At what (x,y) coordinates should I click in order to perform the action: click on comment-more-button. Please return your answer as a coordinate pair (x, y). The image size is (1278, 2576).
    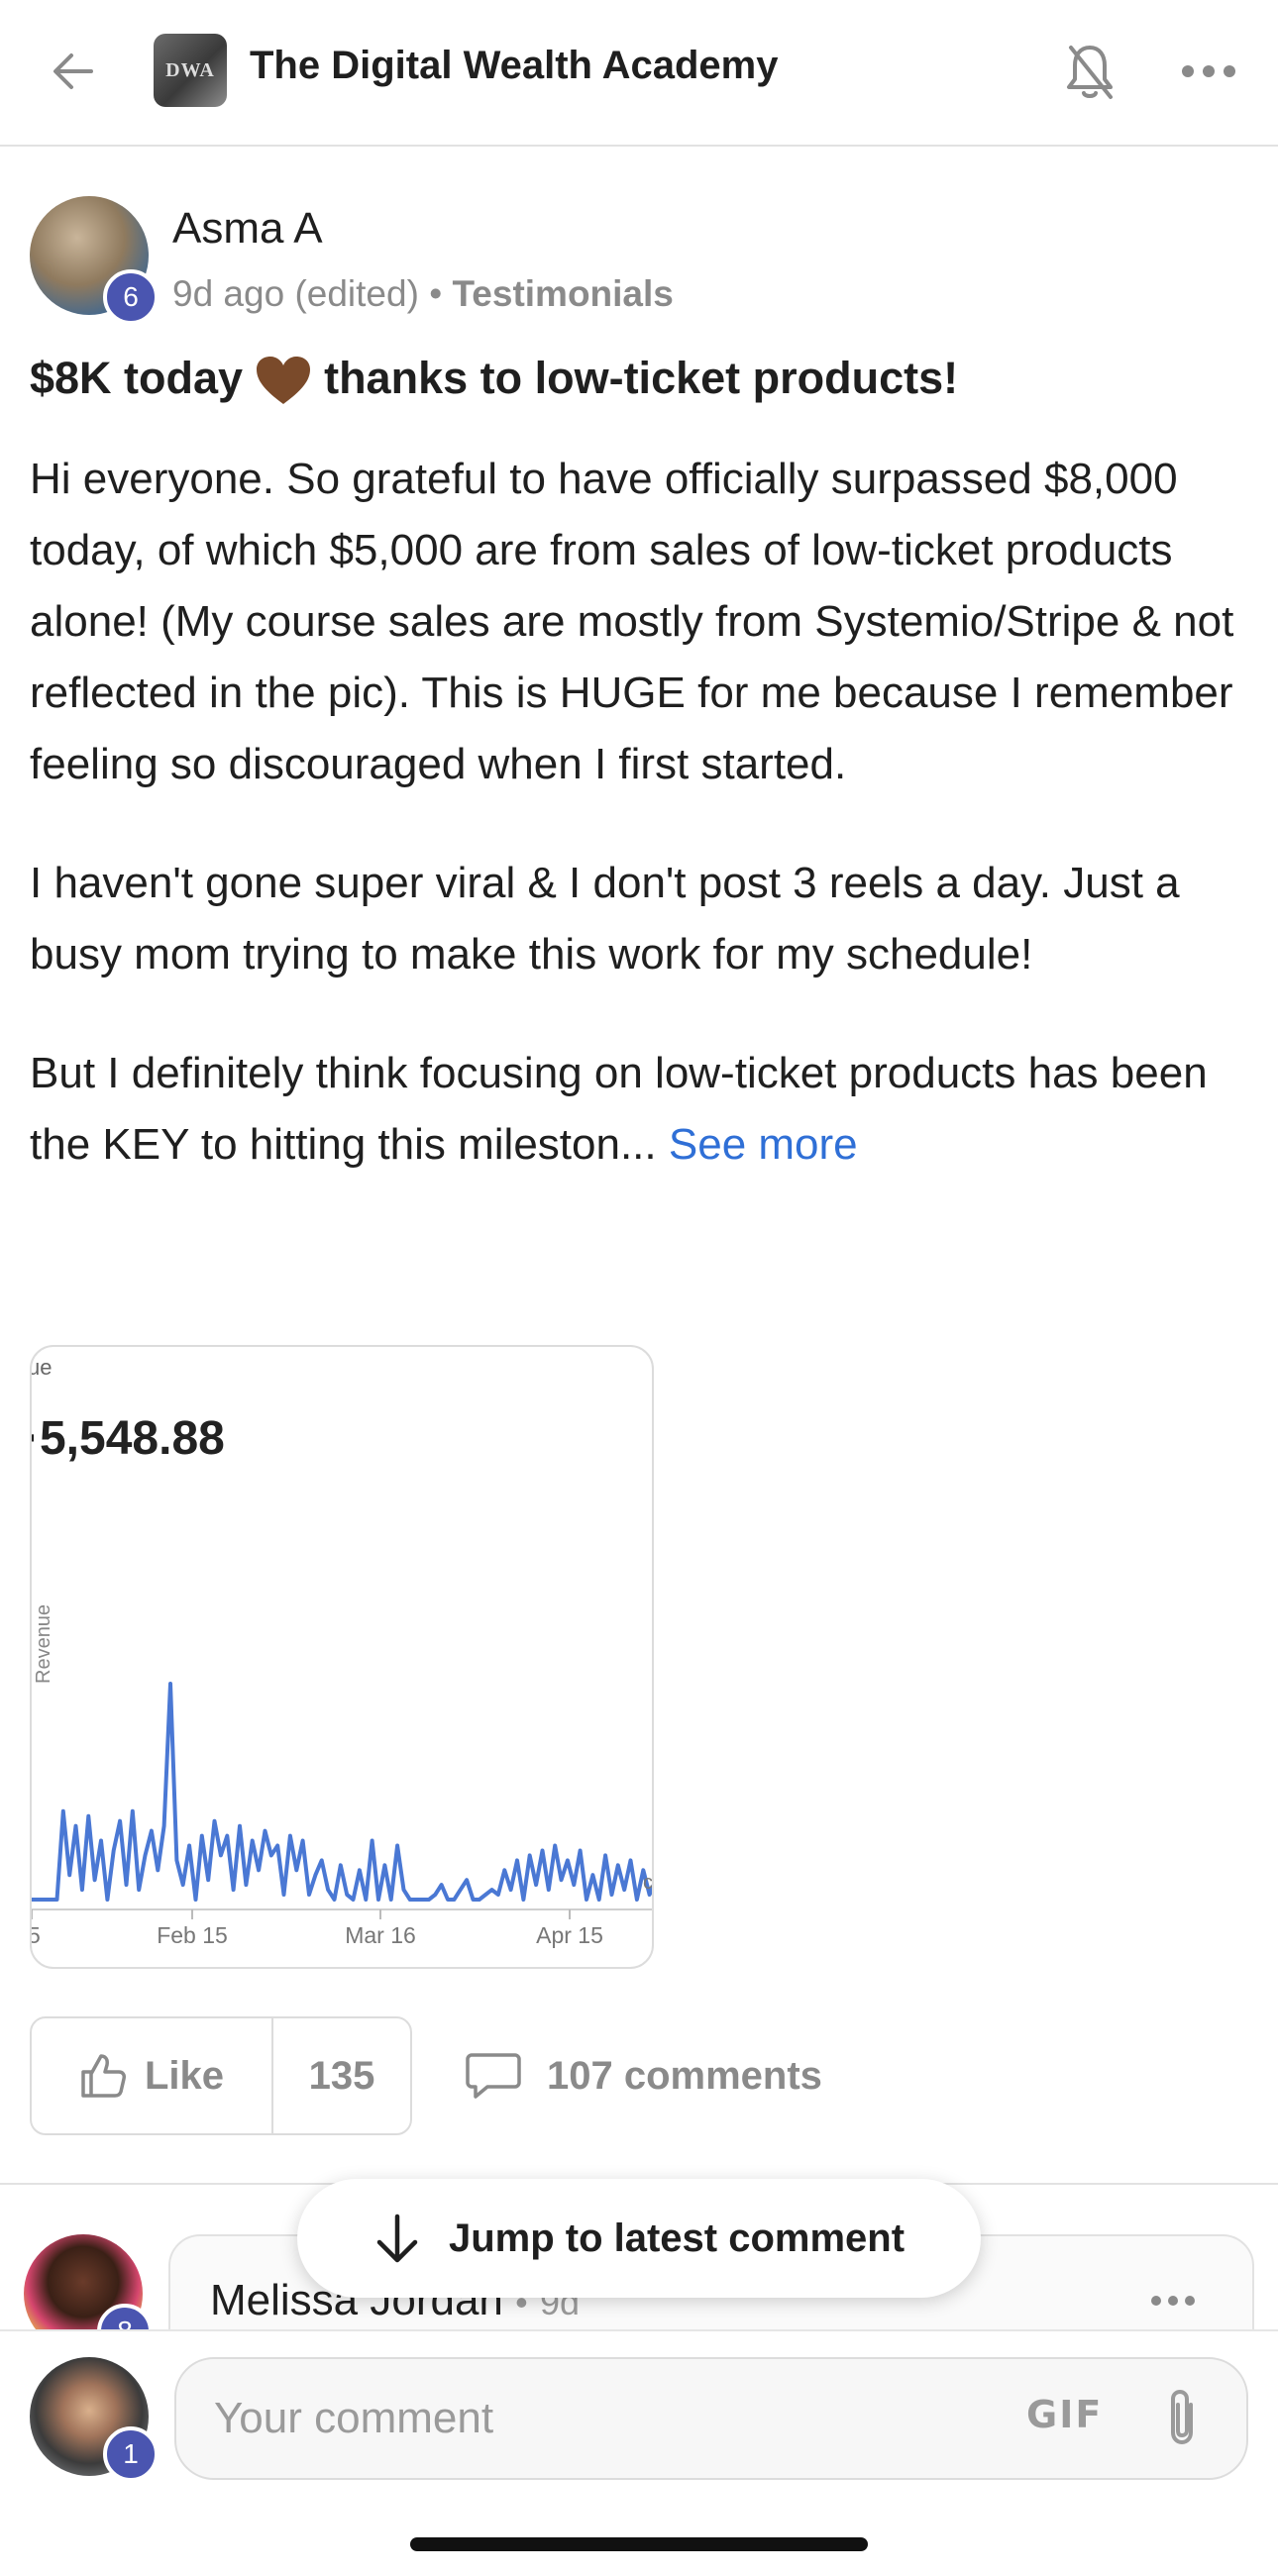
    Looking at the image, I should click on (1173, 2301).